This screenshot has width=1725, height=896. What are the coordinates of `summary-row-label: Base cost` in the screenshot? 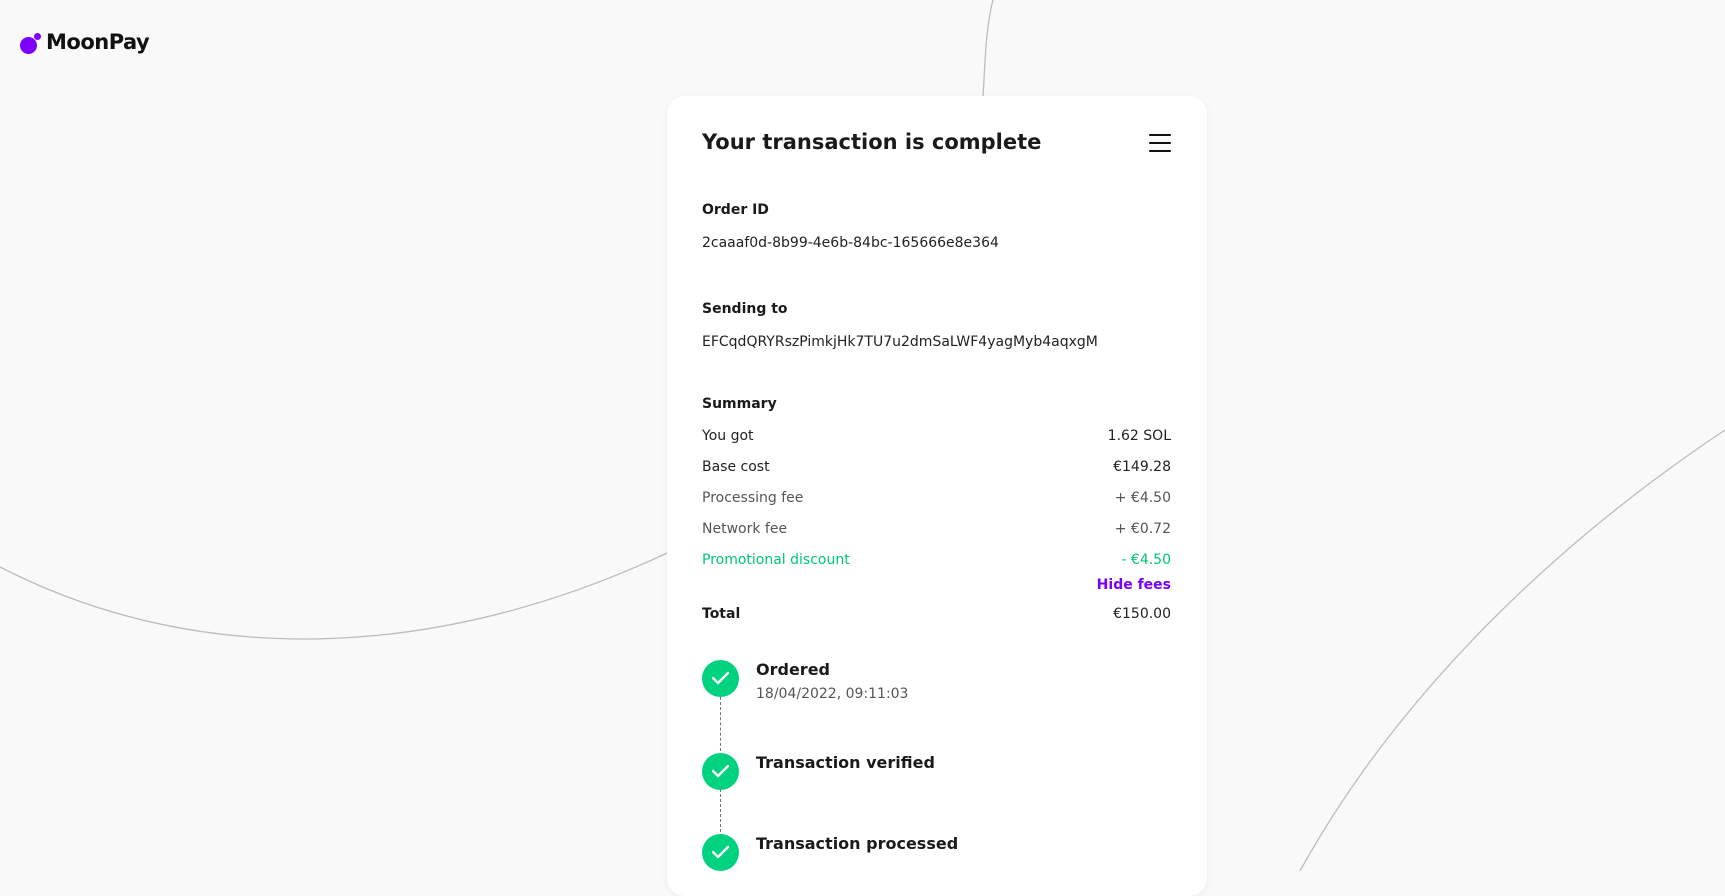 It's located at (736, 467).